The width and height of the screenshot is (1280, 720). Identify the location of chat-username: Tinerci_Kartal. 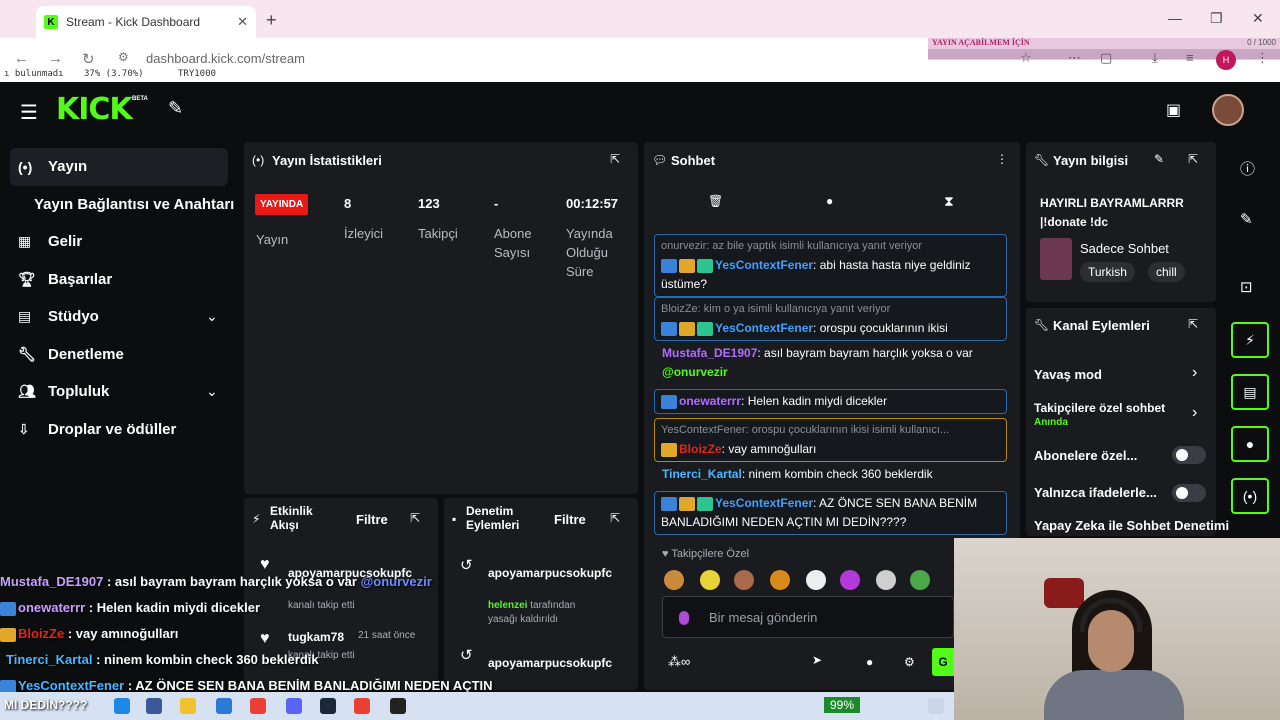
(702, 474).